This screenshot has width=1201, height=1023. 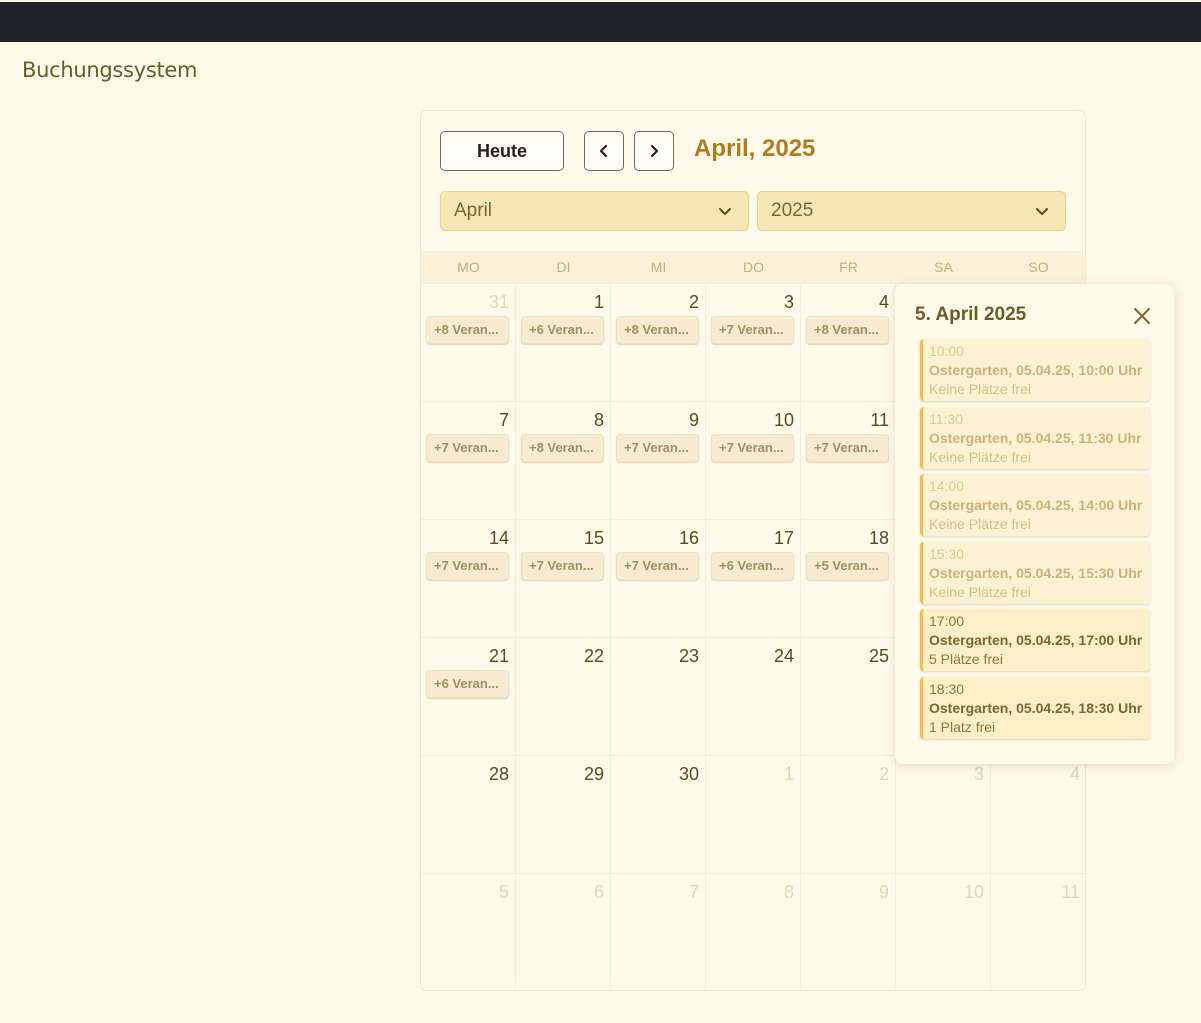 I want to click on chevron-left-icon, so click(x=603, y=151).